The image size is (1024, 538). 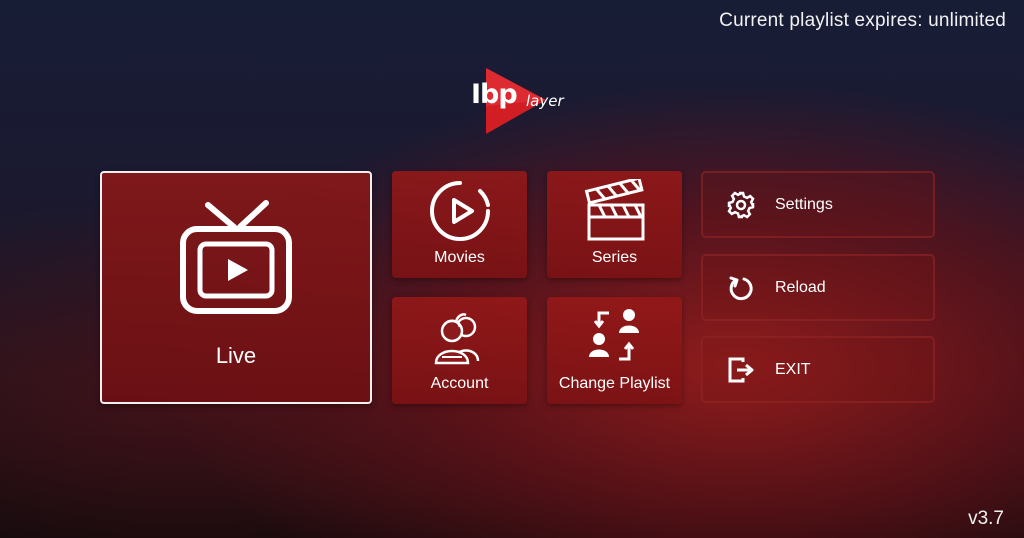 What do you see at coordinates (804, 204) in the screenshot?
I see `settings-label: Settings` at bounding box center [804, 204].